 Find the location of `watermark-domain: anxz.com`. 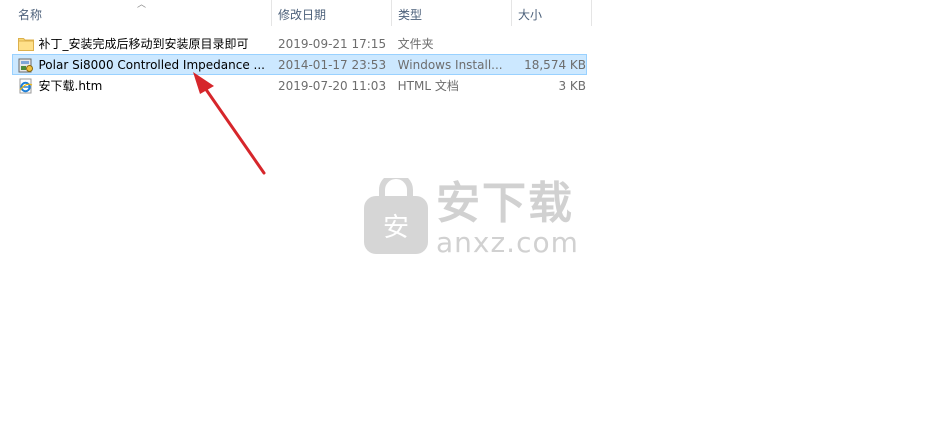

watermark-domain: anxz.com is located at coordinates (507, 242).